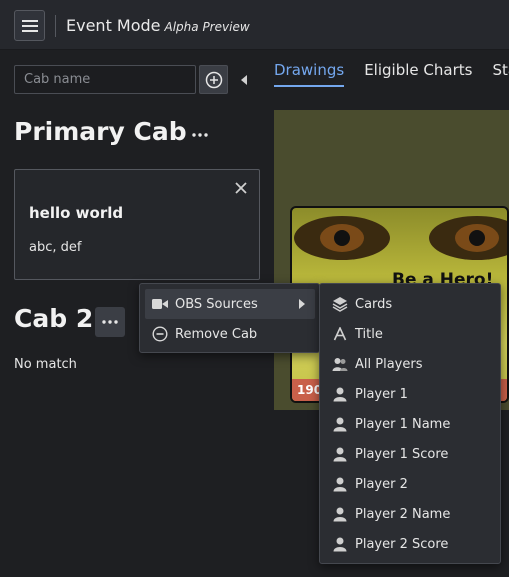 The width and height of the screenshot is (509, 577). I want to click on app-subtitle: Alpha Preview, so click(207, 27).